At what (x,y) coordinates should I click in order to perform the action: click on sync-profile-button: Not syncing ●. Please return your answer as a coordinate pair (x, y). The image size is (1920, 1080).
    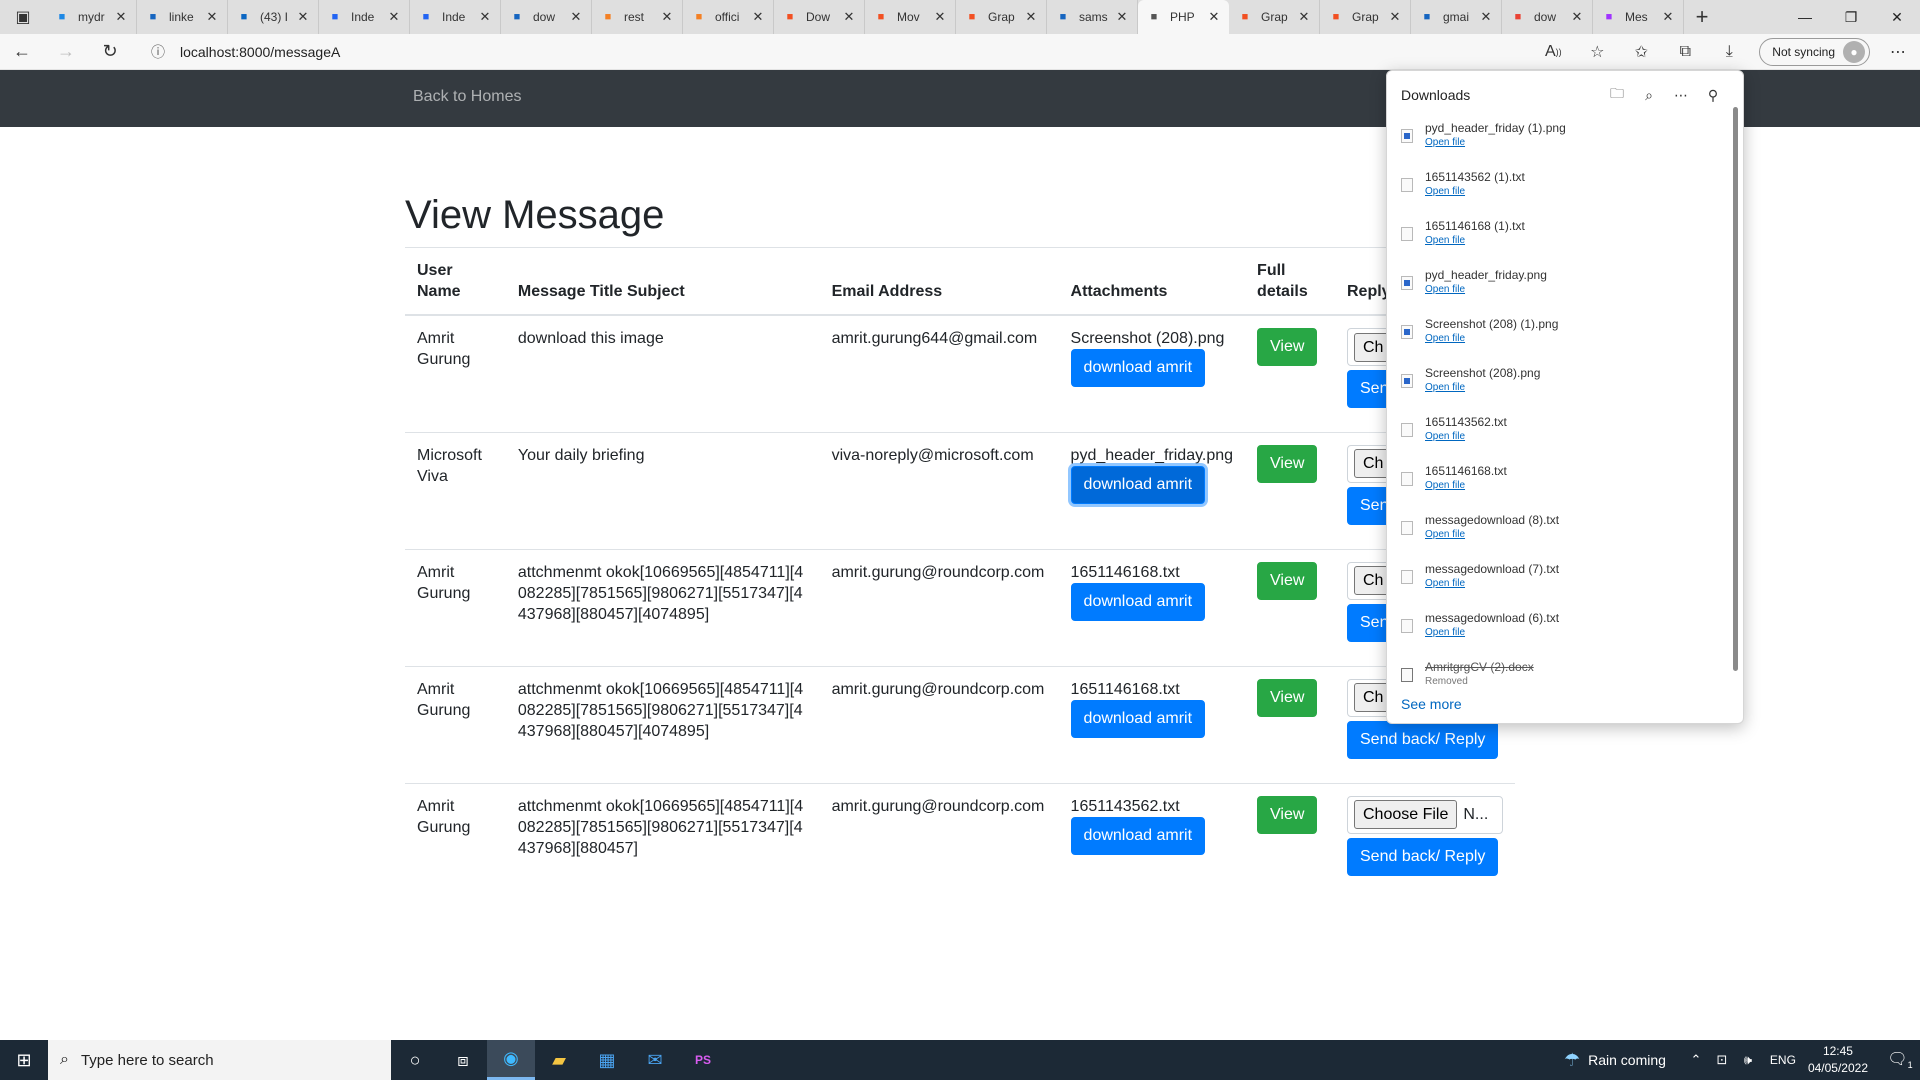
    Looking at the image, I should click on (1814, 51).